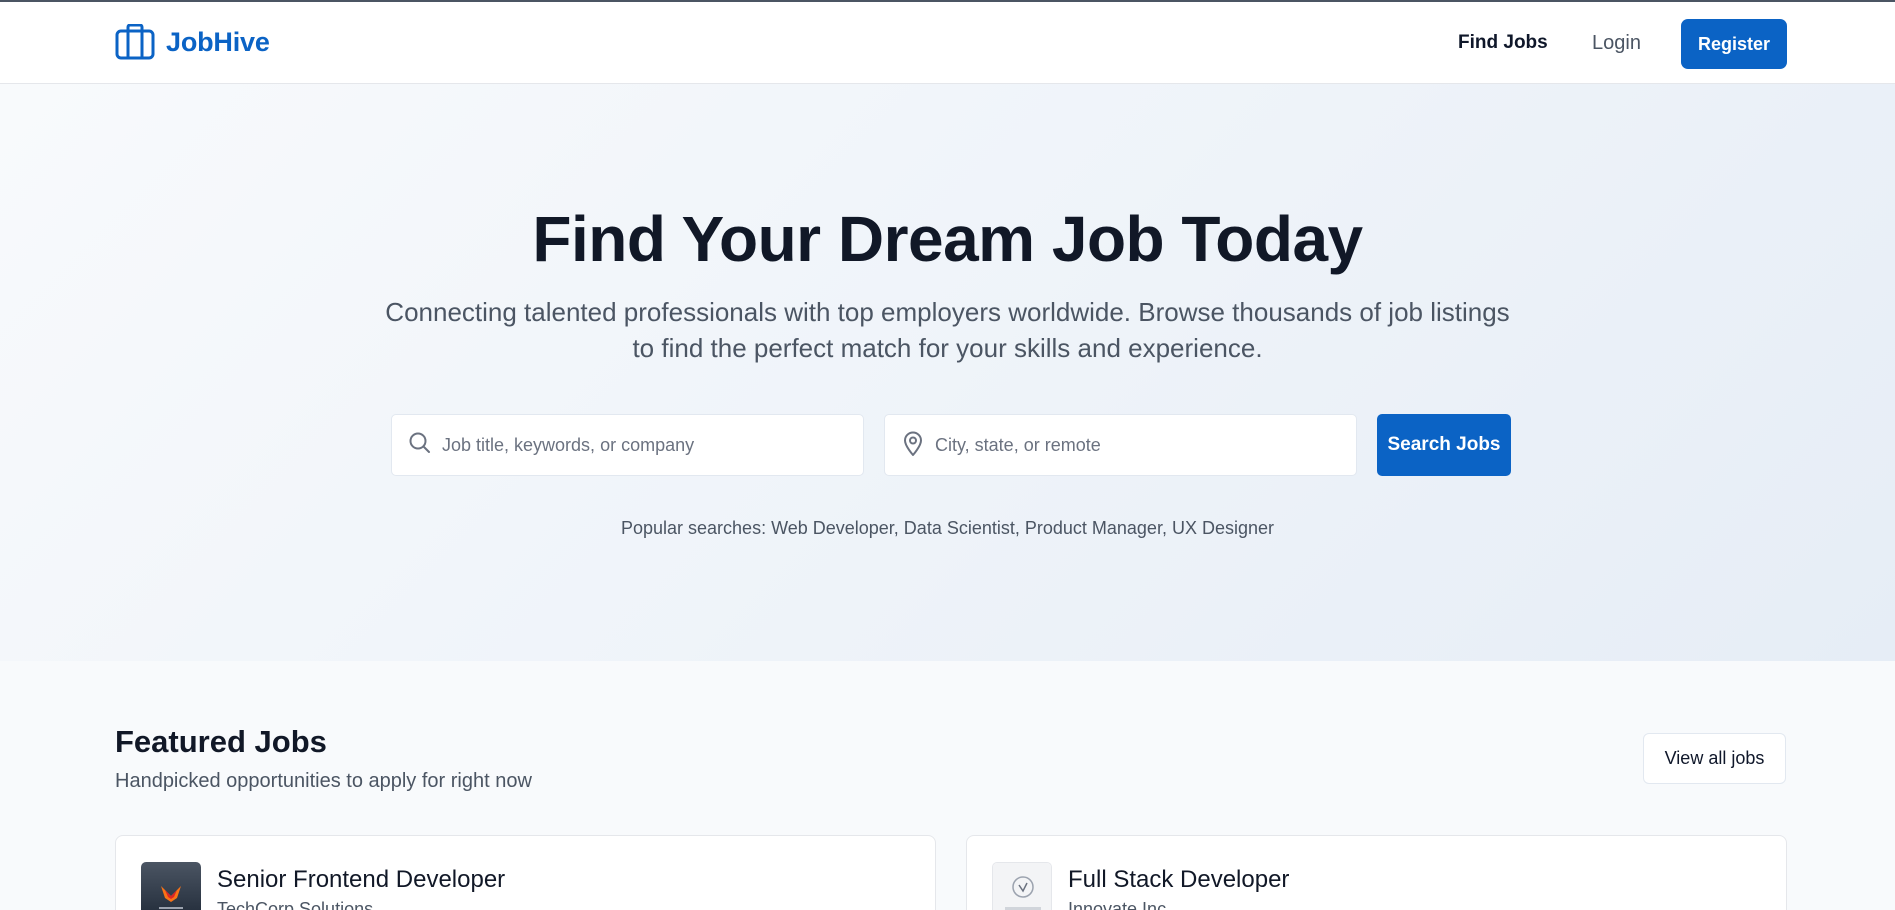  Describe the element at coordinates (135, 42) in the screenshot. I see `briefcase-icon` at that location.